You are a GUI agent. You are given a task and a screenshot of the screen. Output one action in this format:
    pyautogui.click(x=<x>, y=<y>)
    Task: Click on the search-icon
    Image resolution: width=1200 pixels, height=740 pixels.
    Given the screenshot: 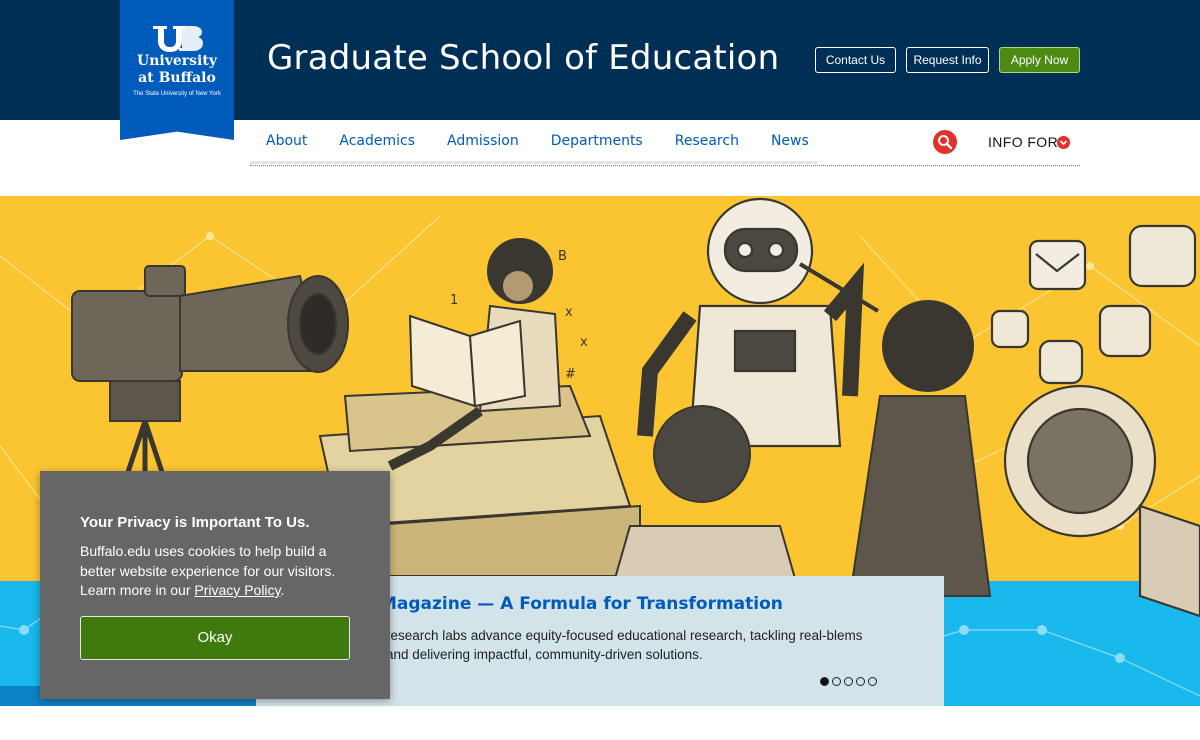 What is the action you would take?
    pyautogui.click(x=945, y=142)
    